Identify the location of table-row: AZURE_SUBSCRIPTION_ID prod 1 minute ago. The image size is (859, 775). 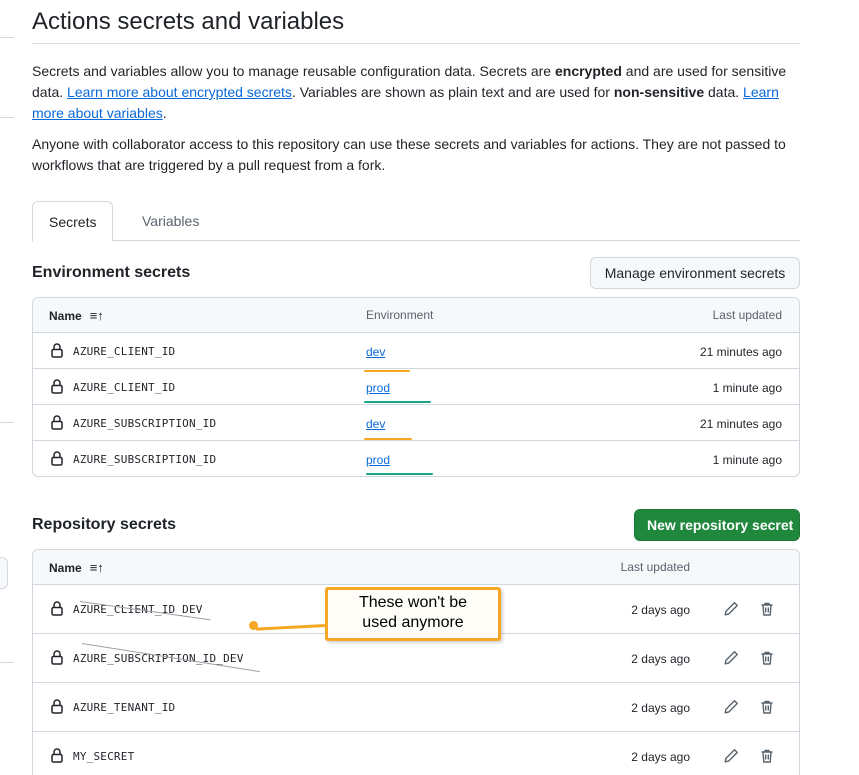
(416, 458).